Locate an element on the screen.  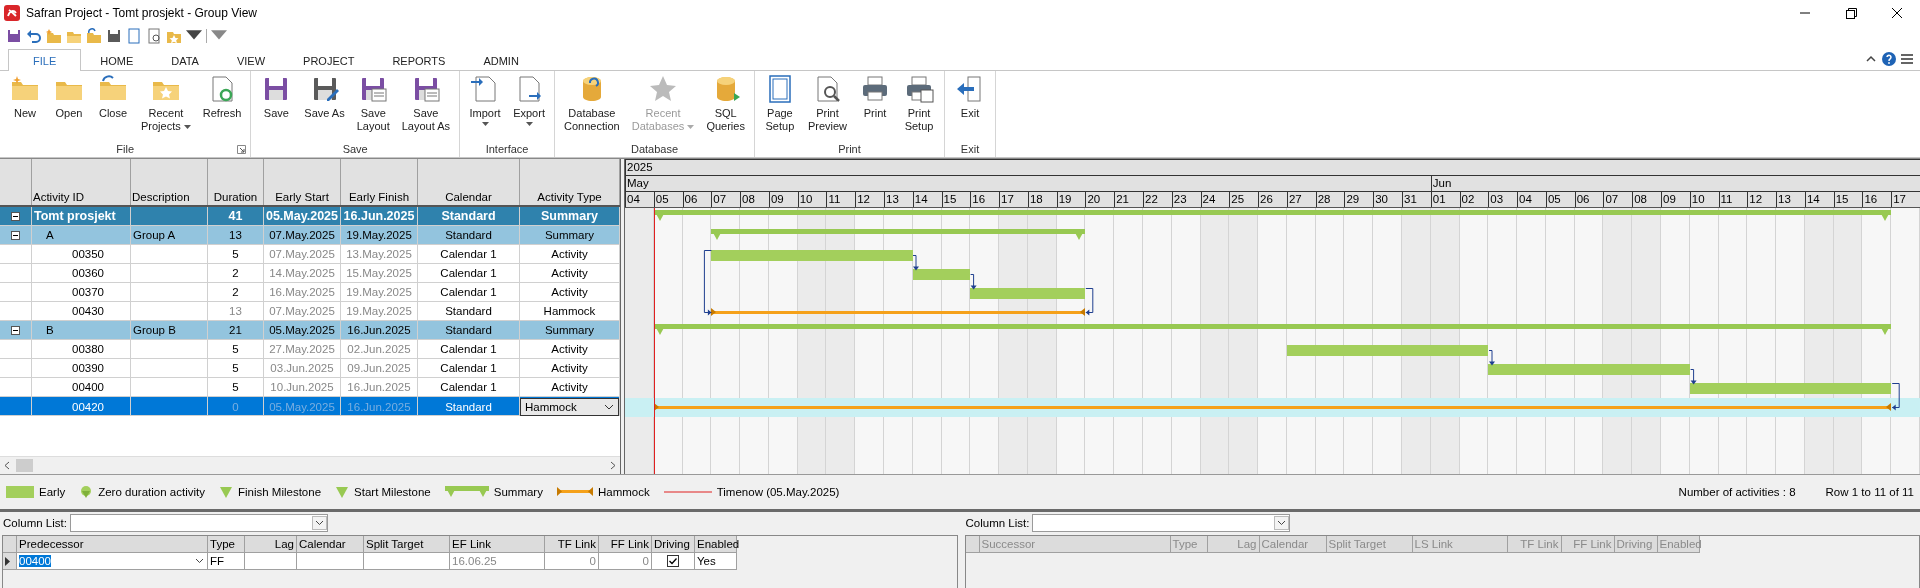
column-header: EF Link is located at coordinates (497, 544).